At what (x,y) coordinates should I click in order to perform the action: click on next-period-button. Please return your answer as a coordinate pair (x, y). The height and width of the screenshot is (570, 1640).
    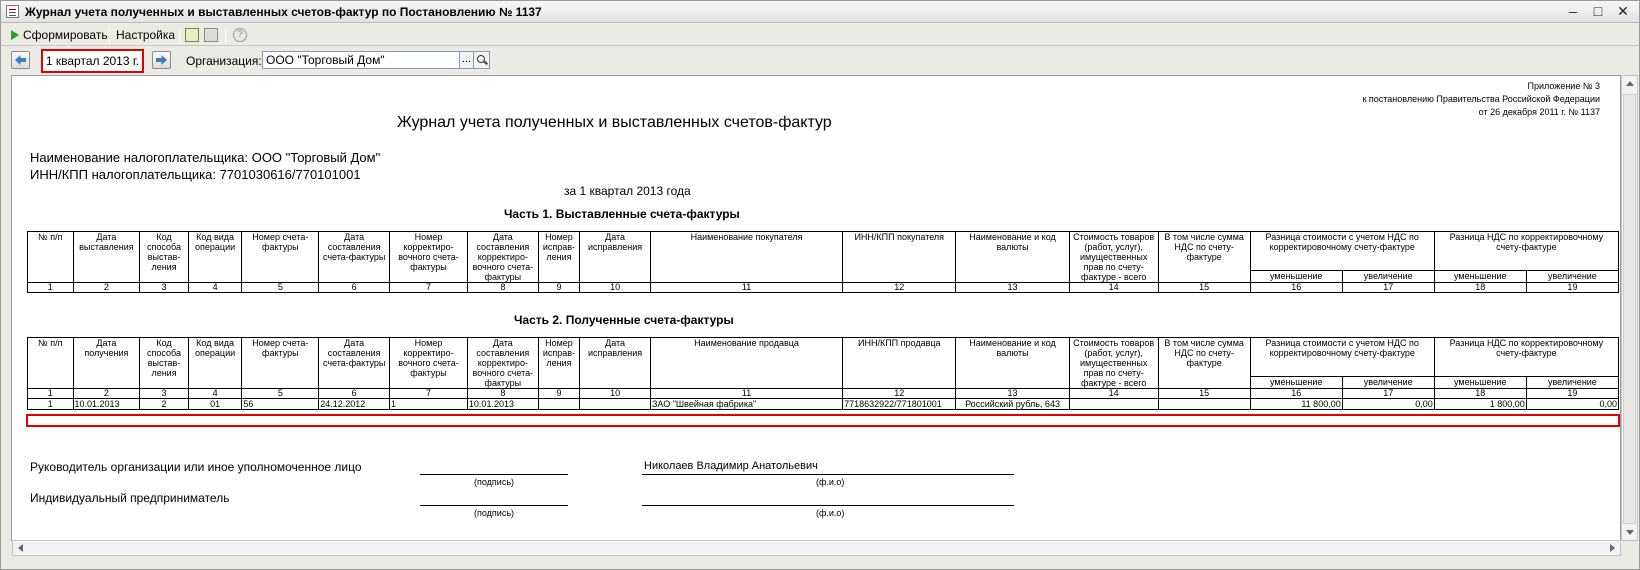
    Looking at the image, I should click on (161, 60).